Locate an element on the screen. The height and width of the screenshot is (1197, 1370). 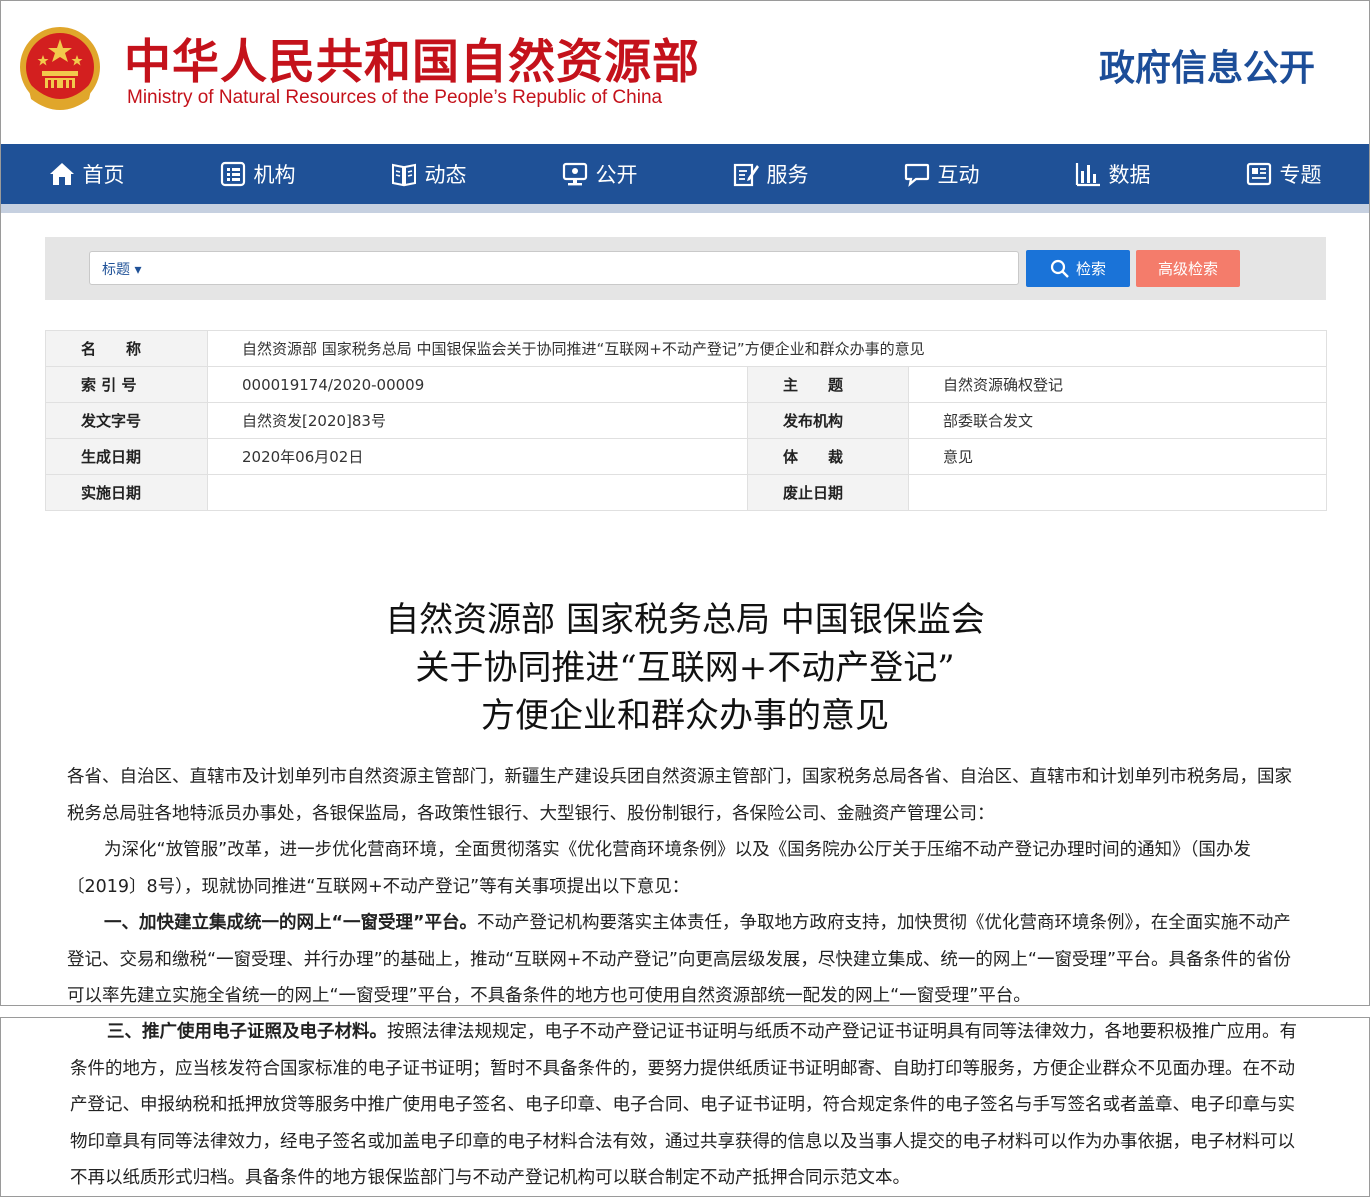
meta-value-issuer: 部委联合发文 is located at coordinates (1117, 420).